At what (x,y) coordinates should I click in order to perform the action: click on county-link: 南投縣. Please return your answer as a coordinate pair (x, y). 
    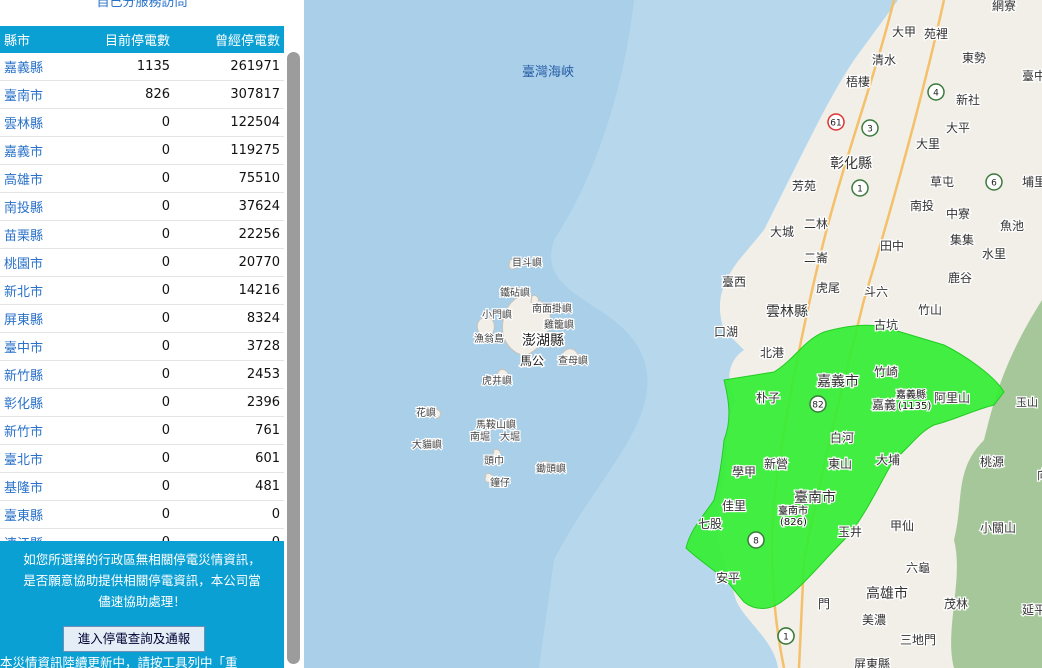
    Looking at the image, I should click on (28, 206).